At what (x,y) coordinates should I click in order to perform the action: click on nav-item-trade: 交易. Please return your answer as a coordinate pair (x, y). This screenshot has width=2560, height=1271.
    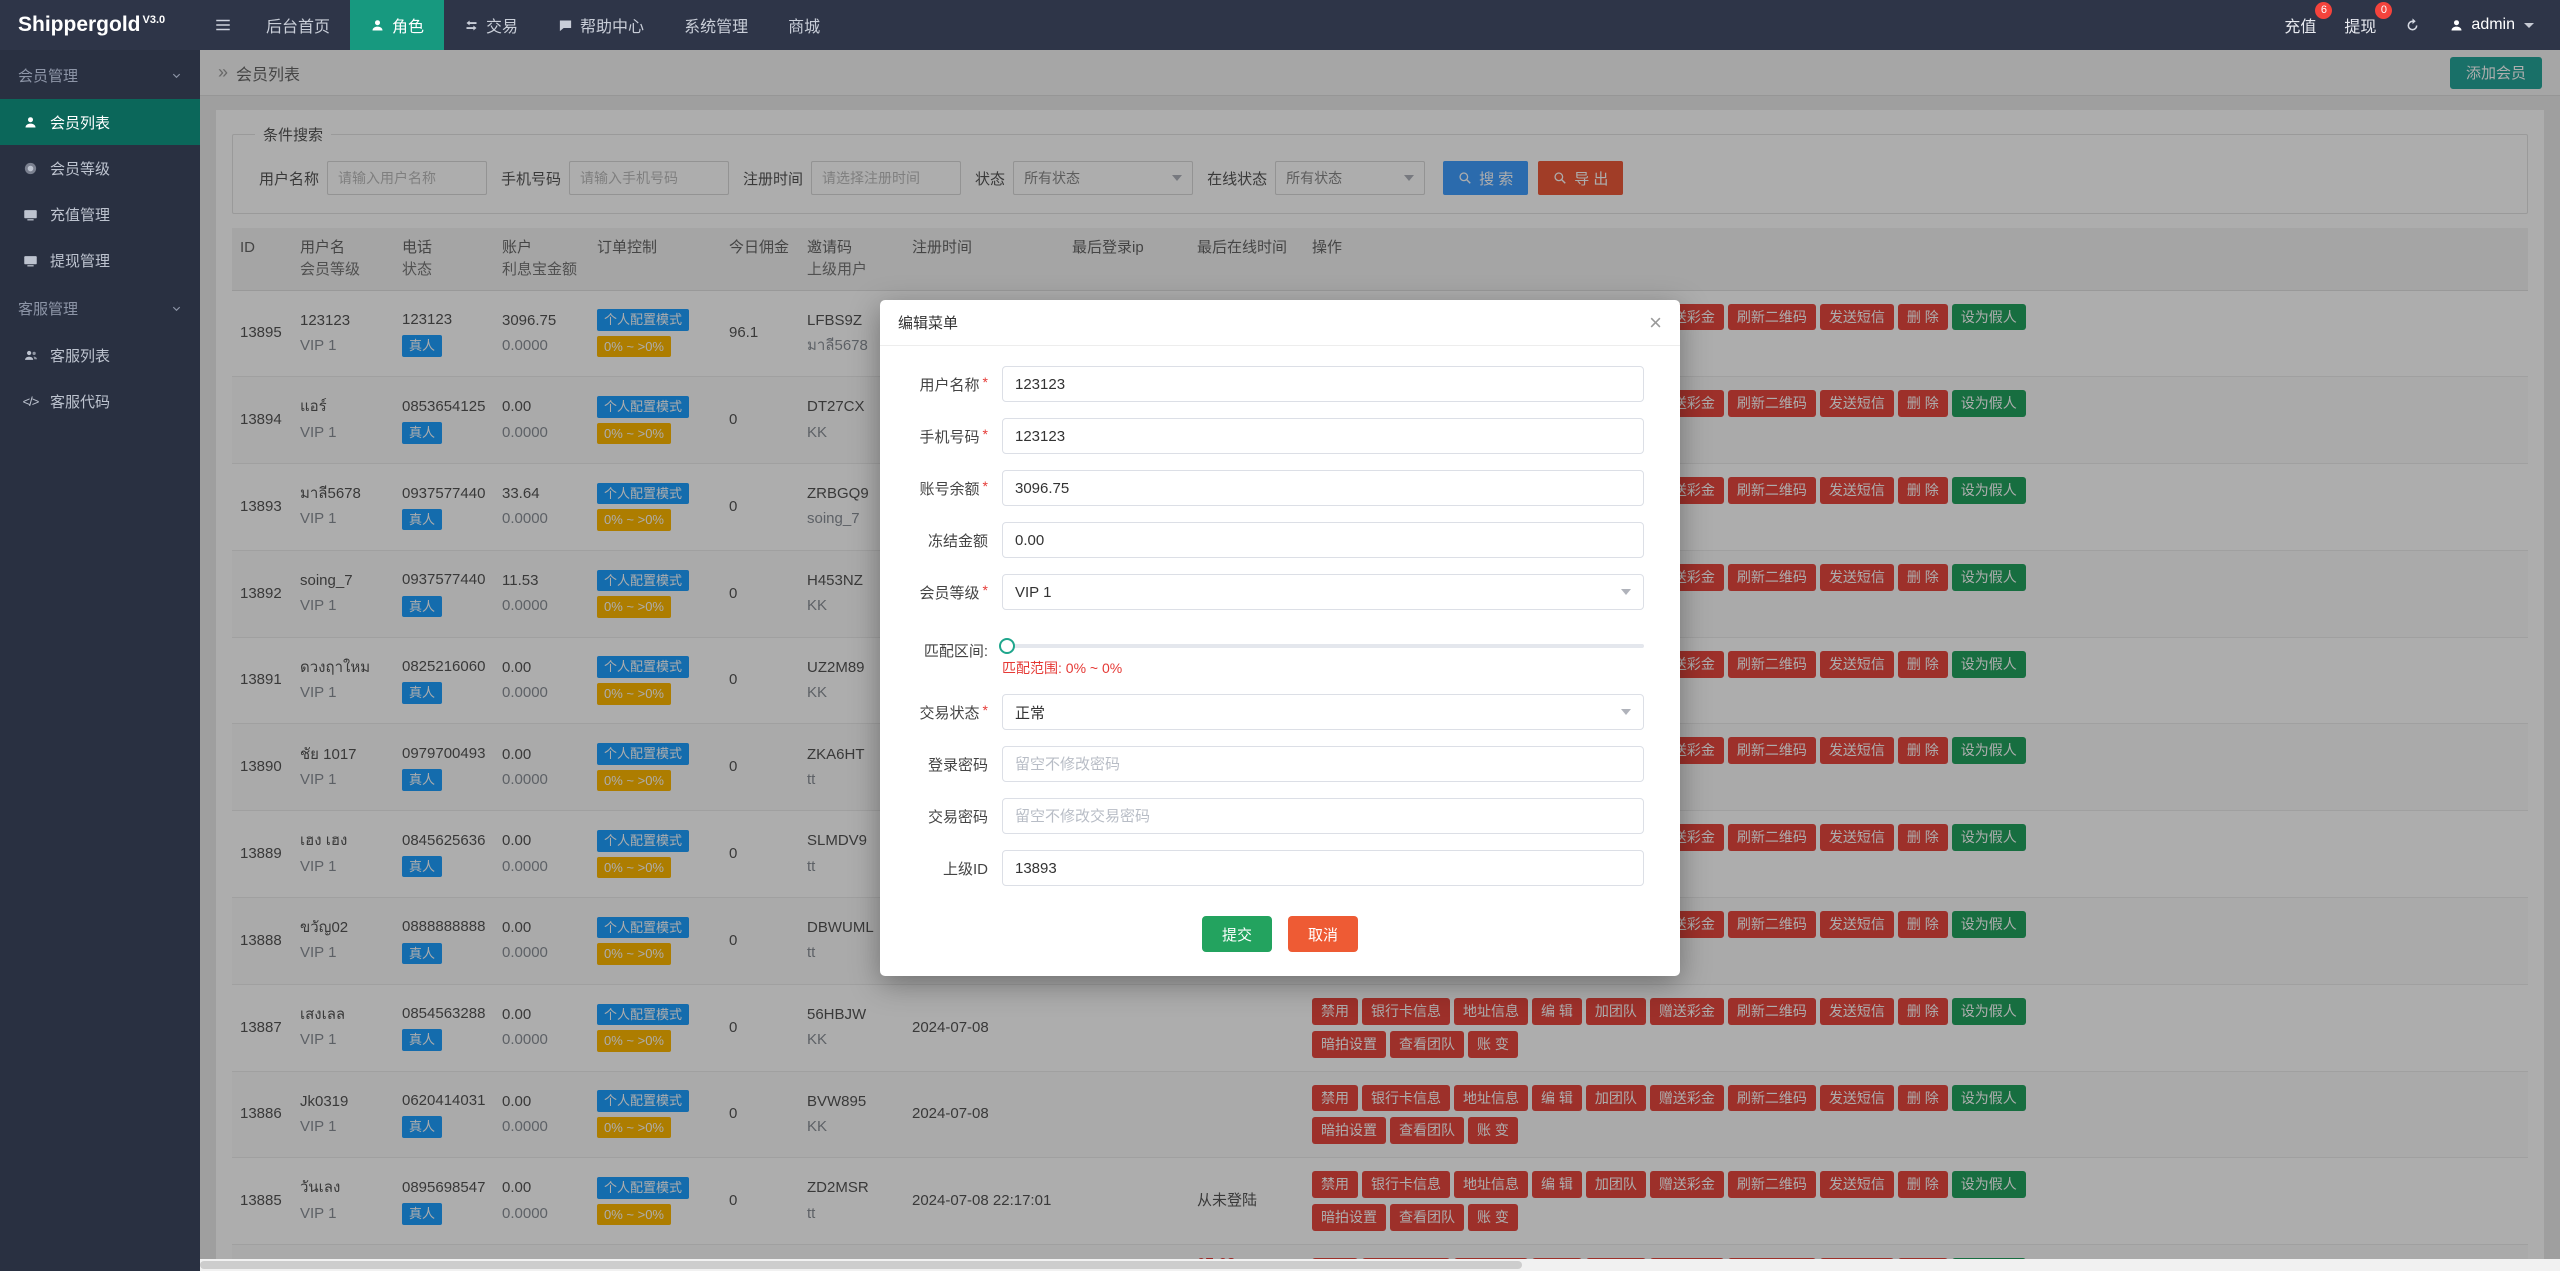
    Looking at the image, I should click on (491, 25).